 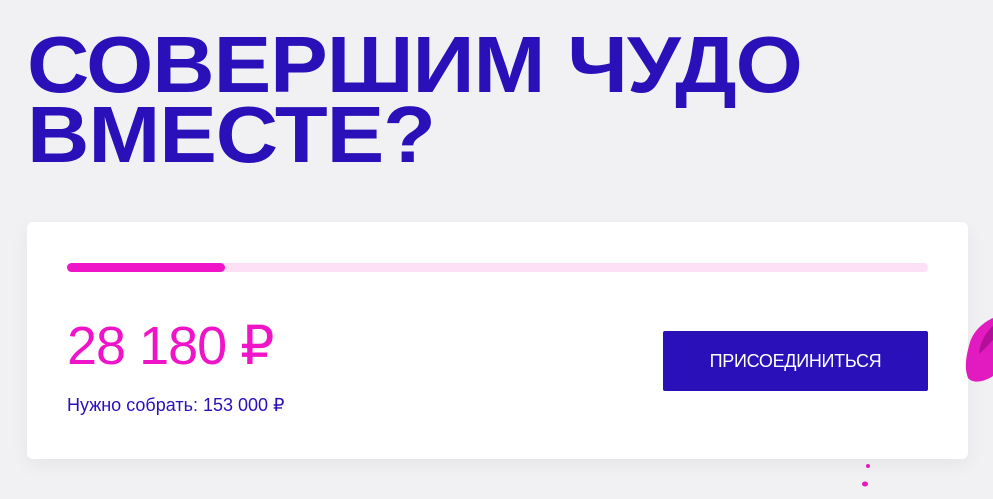 What do you see at coordinates (231, 134) in the screenshot?
I see `headline-line-2: ВМЕСТЕ?` at bounding box center [231, 134].